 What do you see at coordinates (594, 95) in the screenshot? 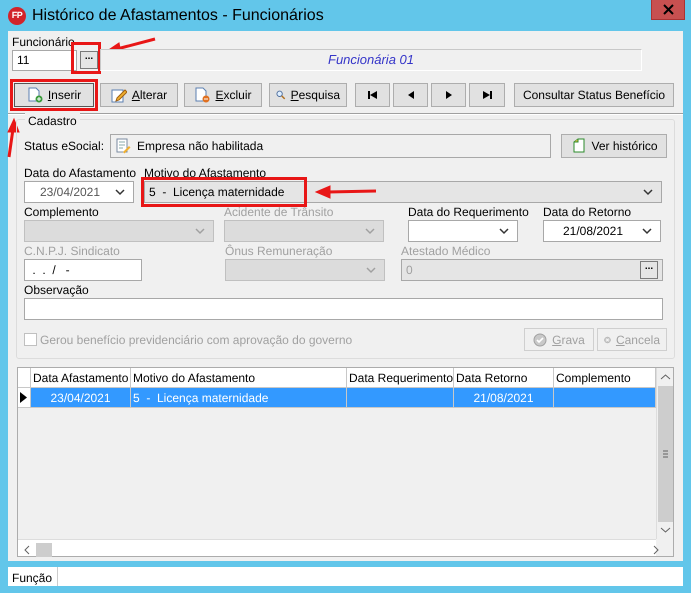
I see `status-button: Consultar Status Benefício` at bounding box center [594, 95].